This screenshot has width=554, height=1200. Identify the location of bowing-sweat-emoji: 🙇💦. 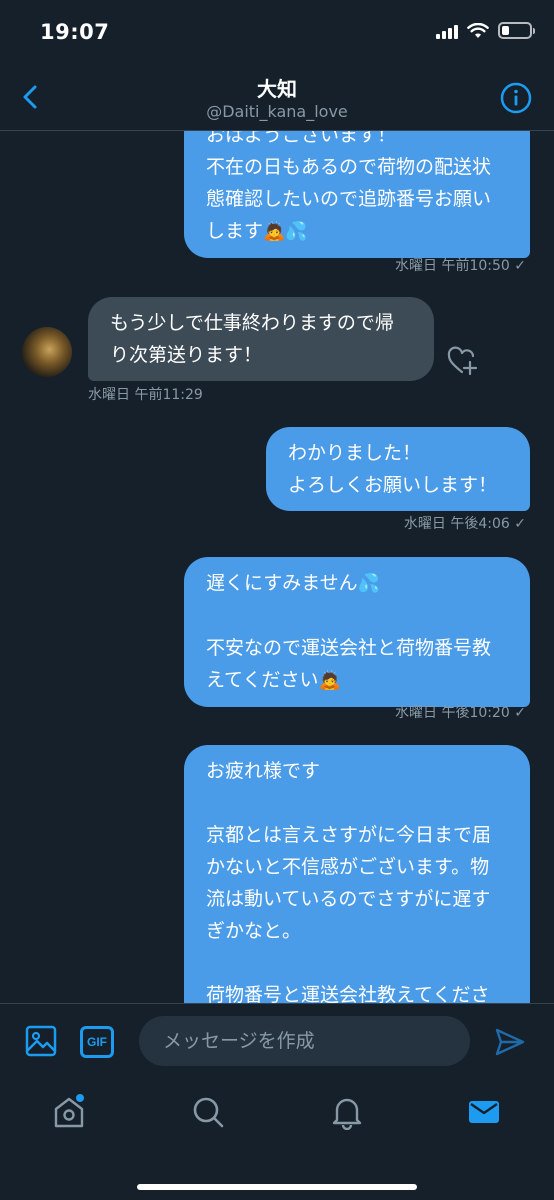
(285, 231).